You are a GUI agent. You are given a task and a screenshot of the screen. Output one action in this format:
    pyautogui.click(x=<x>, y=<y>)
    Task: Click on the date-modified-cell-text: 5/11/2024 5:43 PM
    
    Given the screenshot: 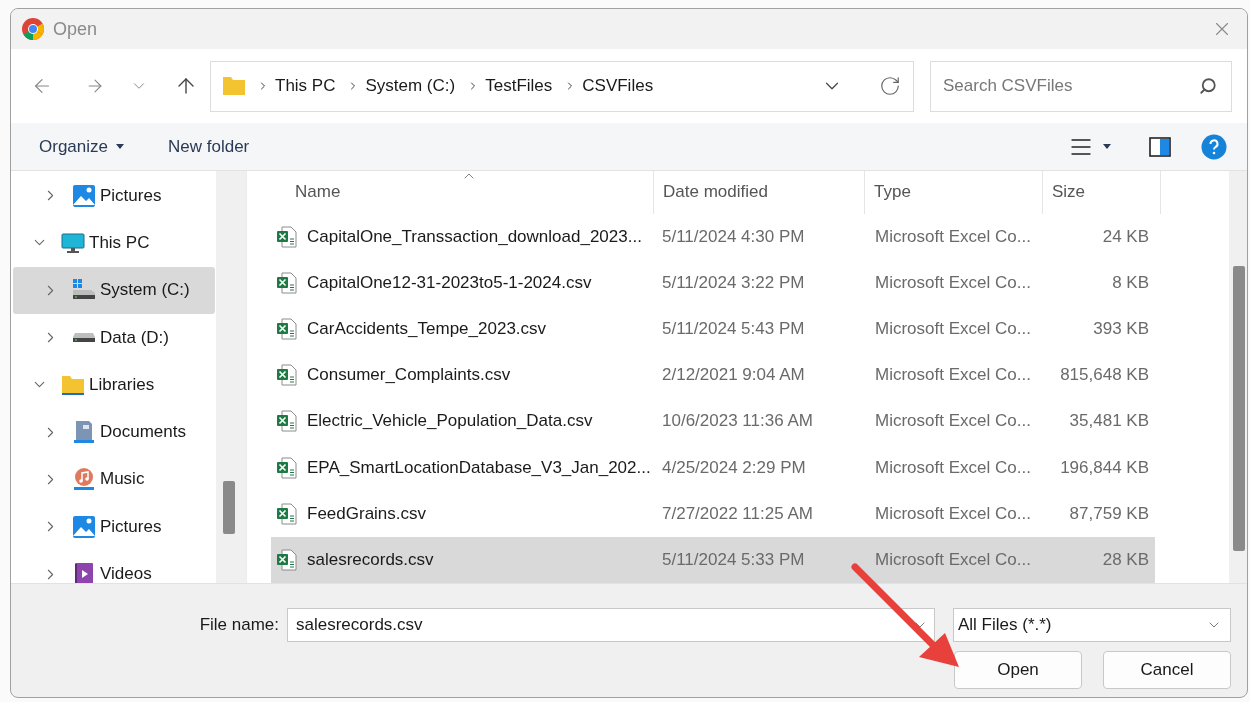 What is the action you would take?
    pyautogui.click(x=733, y=329)
    